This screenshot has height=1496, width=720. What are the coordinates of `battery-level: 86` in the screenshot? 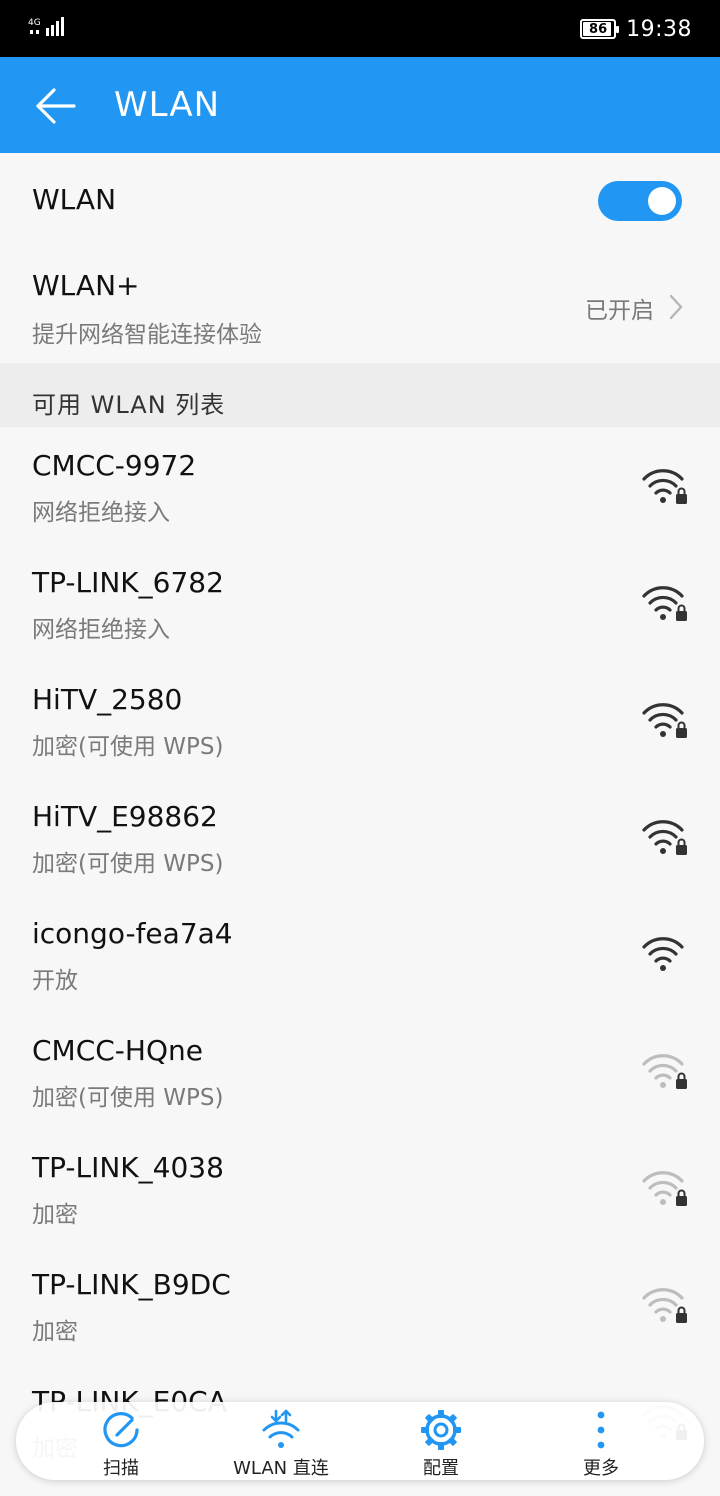 It's located at (598, 29).